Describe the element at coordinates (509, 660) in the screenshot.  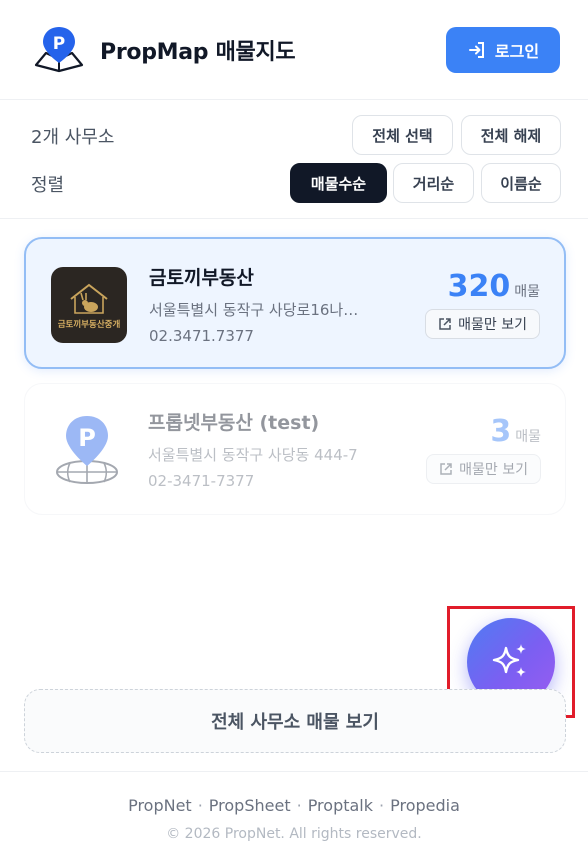
I see `sparkles-icon` at that location.